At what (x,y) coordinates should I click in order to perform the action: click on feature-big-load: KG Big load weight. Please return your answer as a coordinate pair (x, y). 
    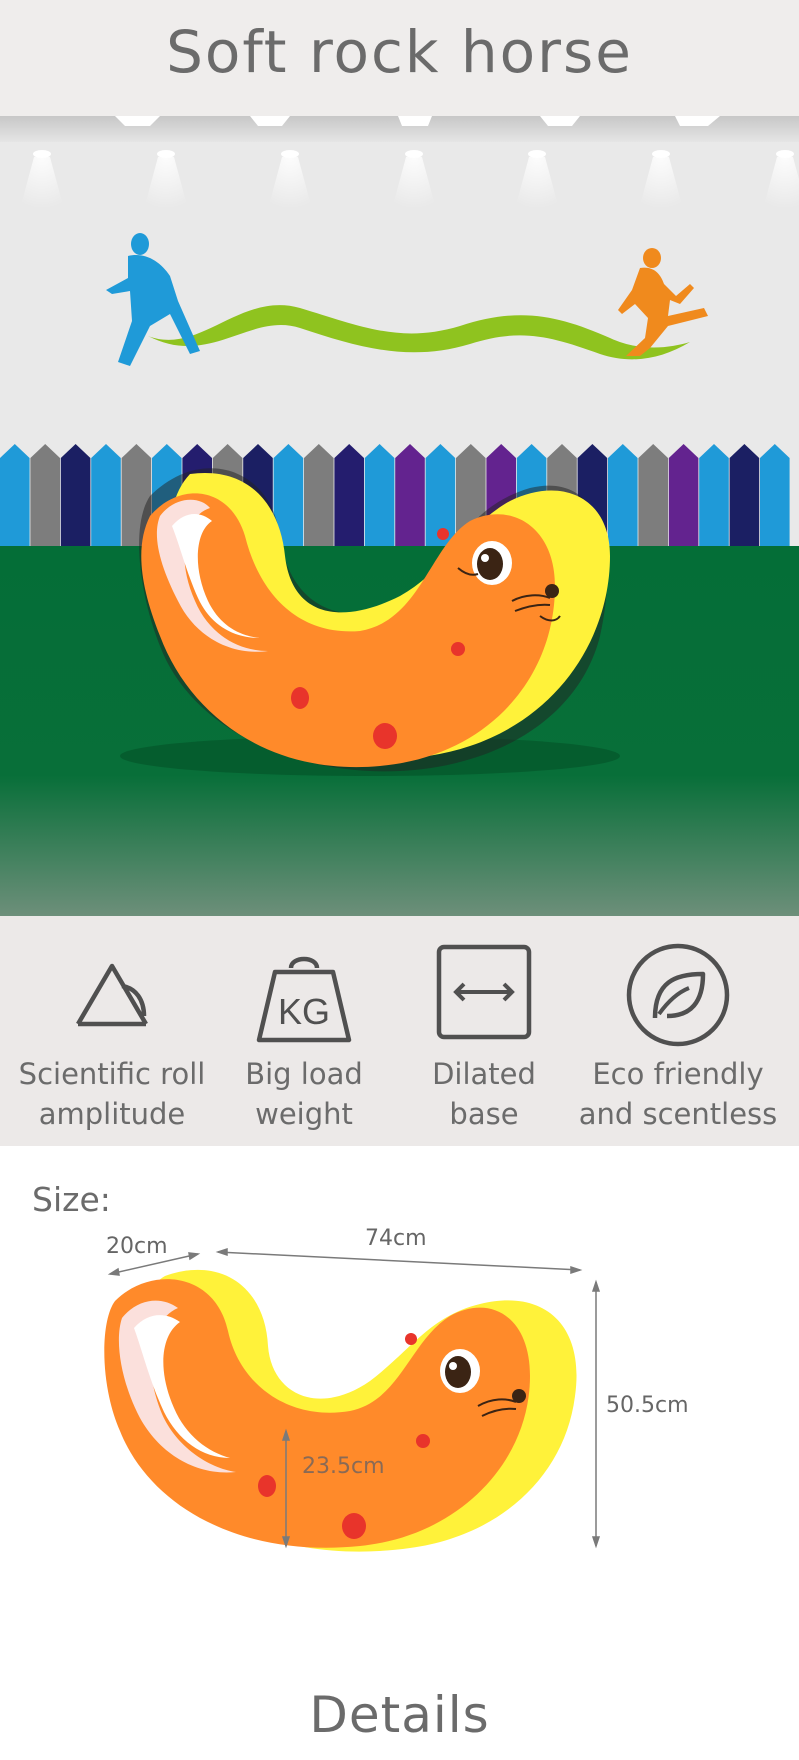
    Looking at the image, I should click on (304, 1031).